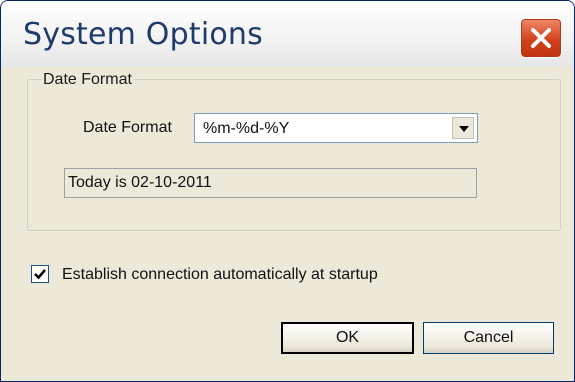 This screenshot has height=382, width=575. I want to click on date-format-group-legend: Date Format, so click(87, 80).